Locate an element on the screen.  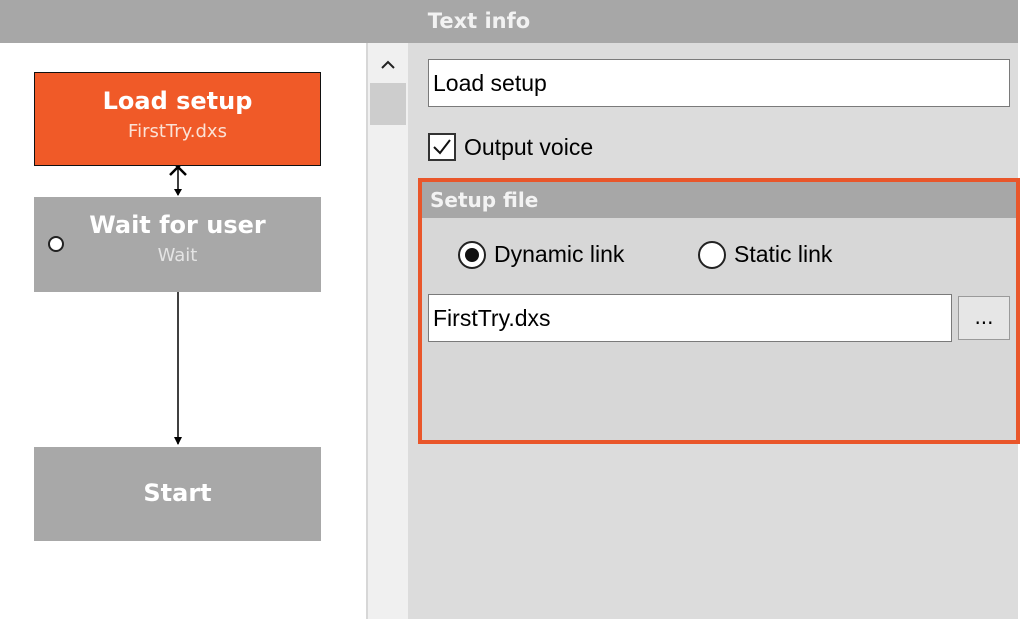
static-link-label: Static link is located at coordinates (783, 254).